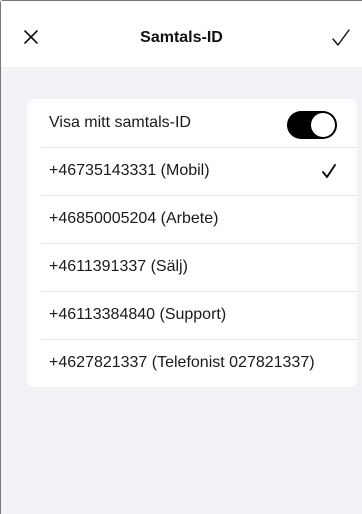 This screenshot has width=362, height=514. Describe the element at coordinates (181, 37) in the screenshot. I see `page-title: Samtals-ID` at that location.